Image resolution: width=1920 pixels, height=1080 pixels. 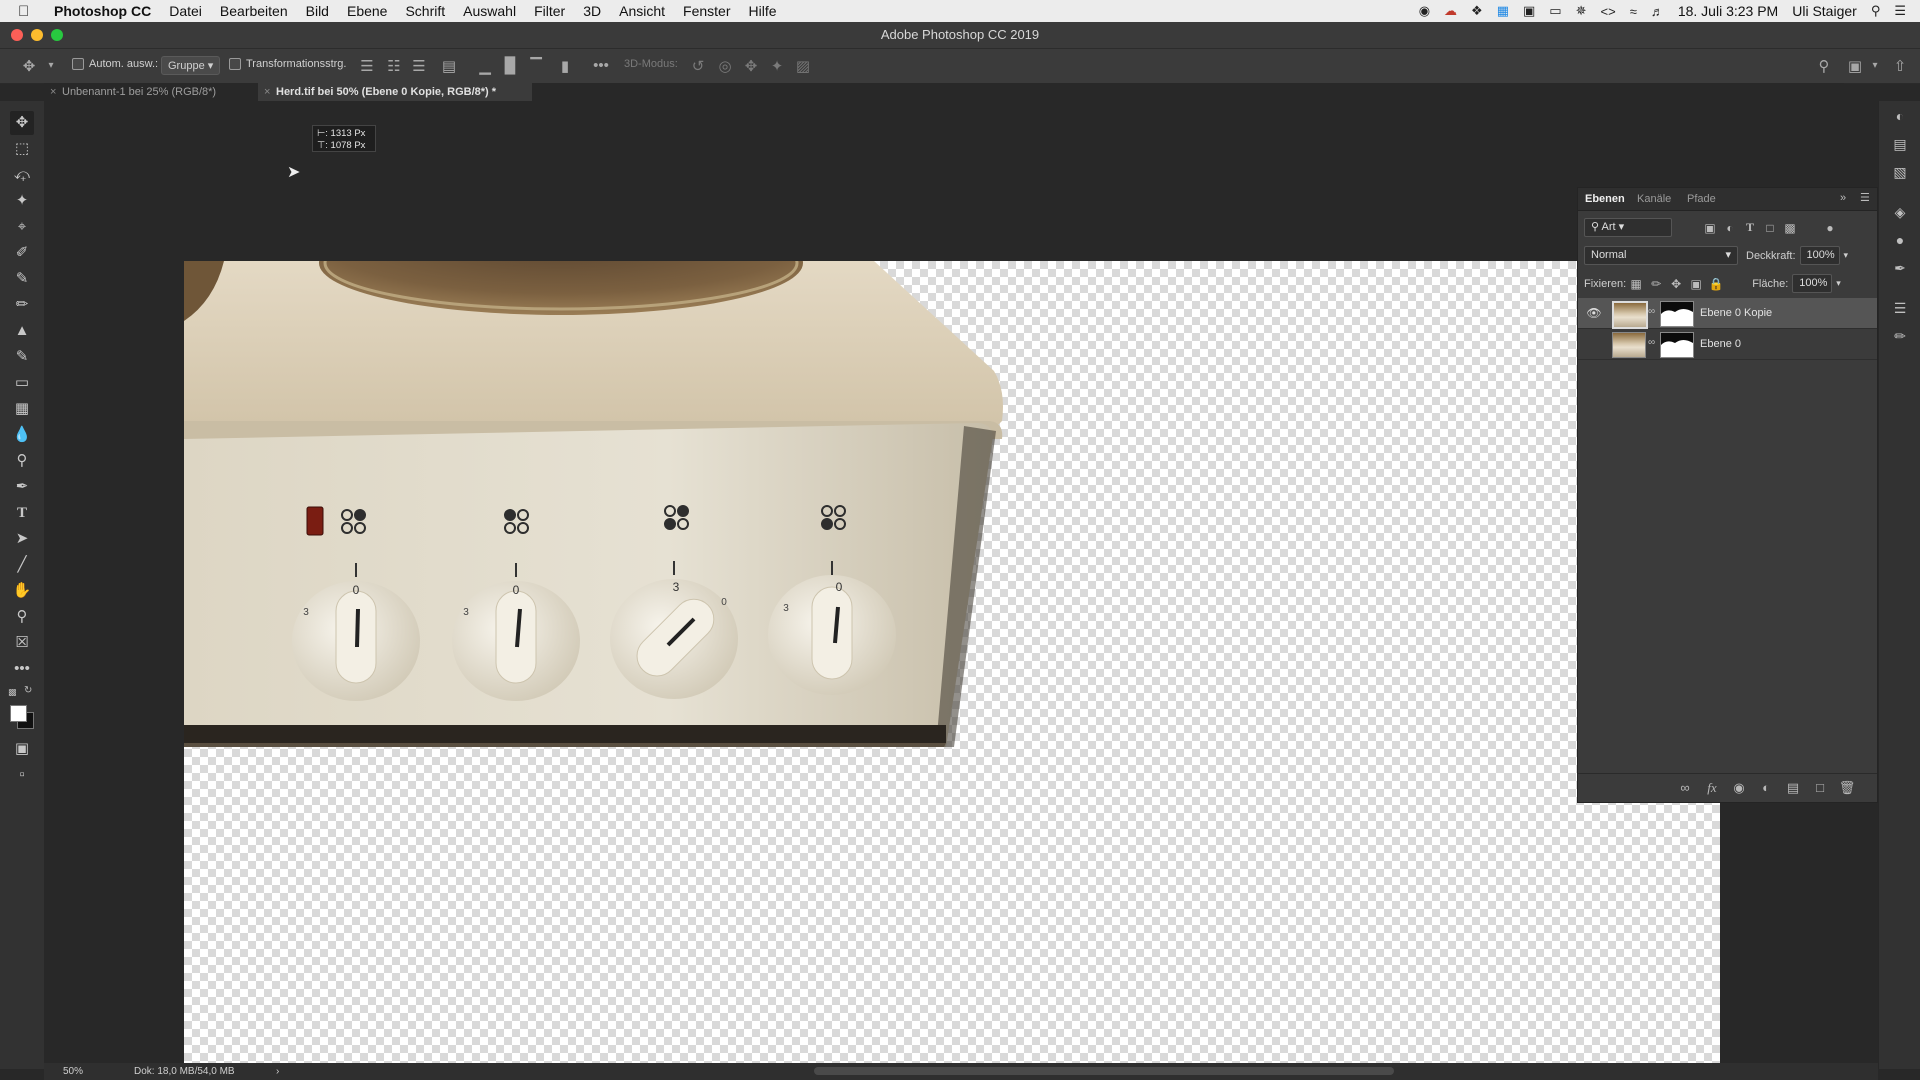 What do you see at coordinates (1685, 787) in the screenshot?
I see `link-layers-icon: ∞` at bounding box center [1685, 787].